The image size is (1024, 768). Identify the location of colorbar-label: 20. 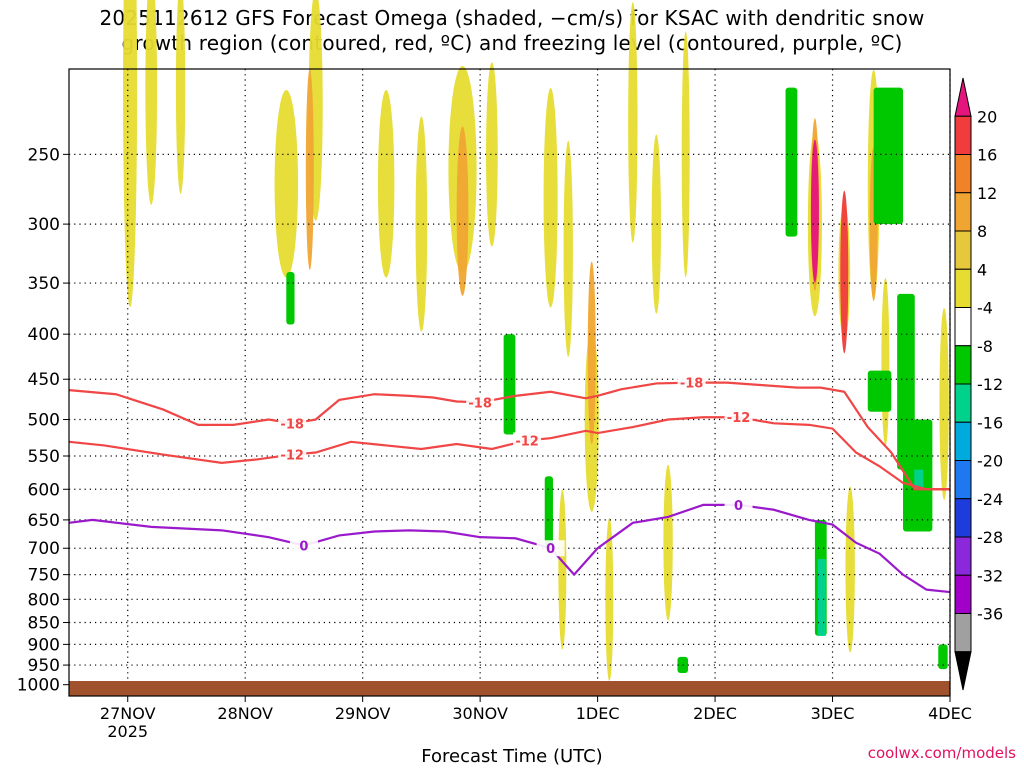
(987, 116).